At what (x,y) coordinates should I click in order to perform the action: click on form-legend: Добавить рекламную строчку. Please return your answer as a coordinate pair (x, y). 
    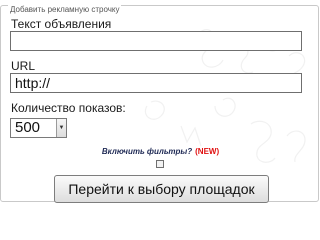
    Looking at the image, I should click on (65, 10).